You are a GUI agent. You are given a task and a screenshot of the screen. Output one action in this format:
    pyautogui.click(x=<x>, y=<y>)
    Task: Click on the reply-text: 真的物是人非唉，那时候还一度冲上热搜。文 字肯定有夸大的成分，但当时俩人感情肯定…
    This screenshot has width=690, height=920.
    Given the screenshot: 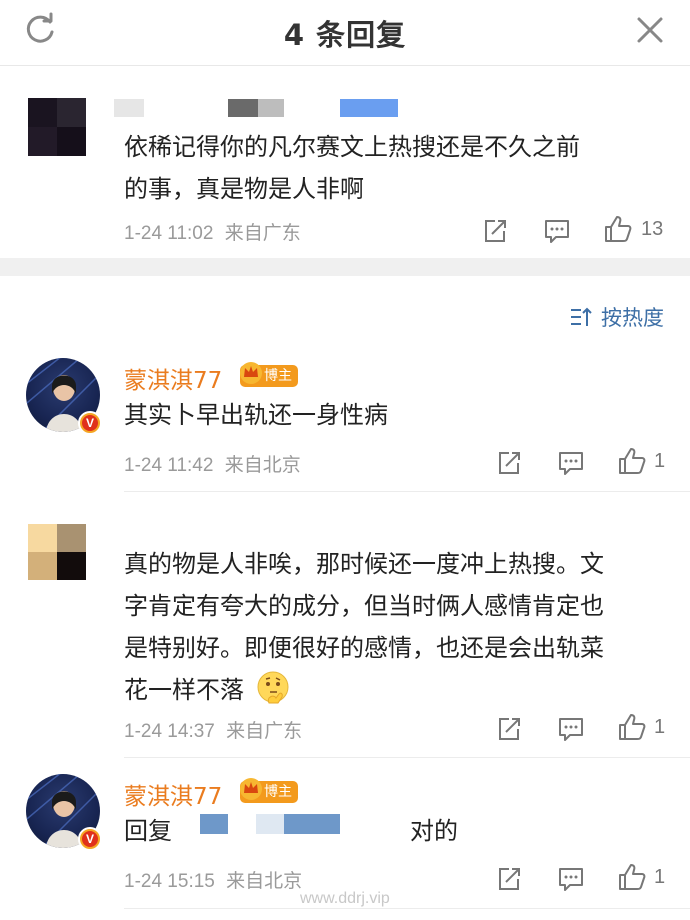 What is the action you would take?
    pyautogui.click(x=399, y=627)
    